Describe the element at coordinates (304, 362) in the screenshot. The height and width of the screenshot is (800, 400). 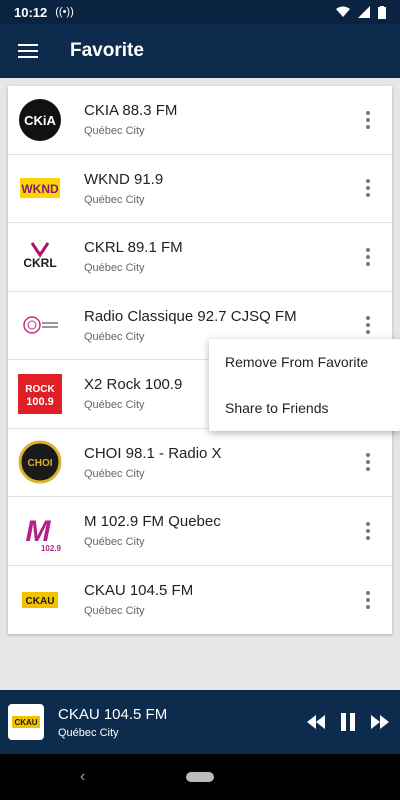
I see `remove-from-favorite-item: Remove From Favorite` at that location.